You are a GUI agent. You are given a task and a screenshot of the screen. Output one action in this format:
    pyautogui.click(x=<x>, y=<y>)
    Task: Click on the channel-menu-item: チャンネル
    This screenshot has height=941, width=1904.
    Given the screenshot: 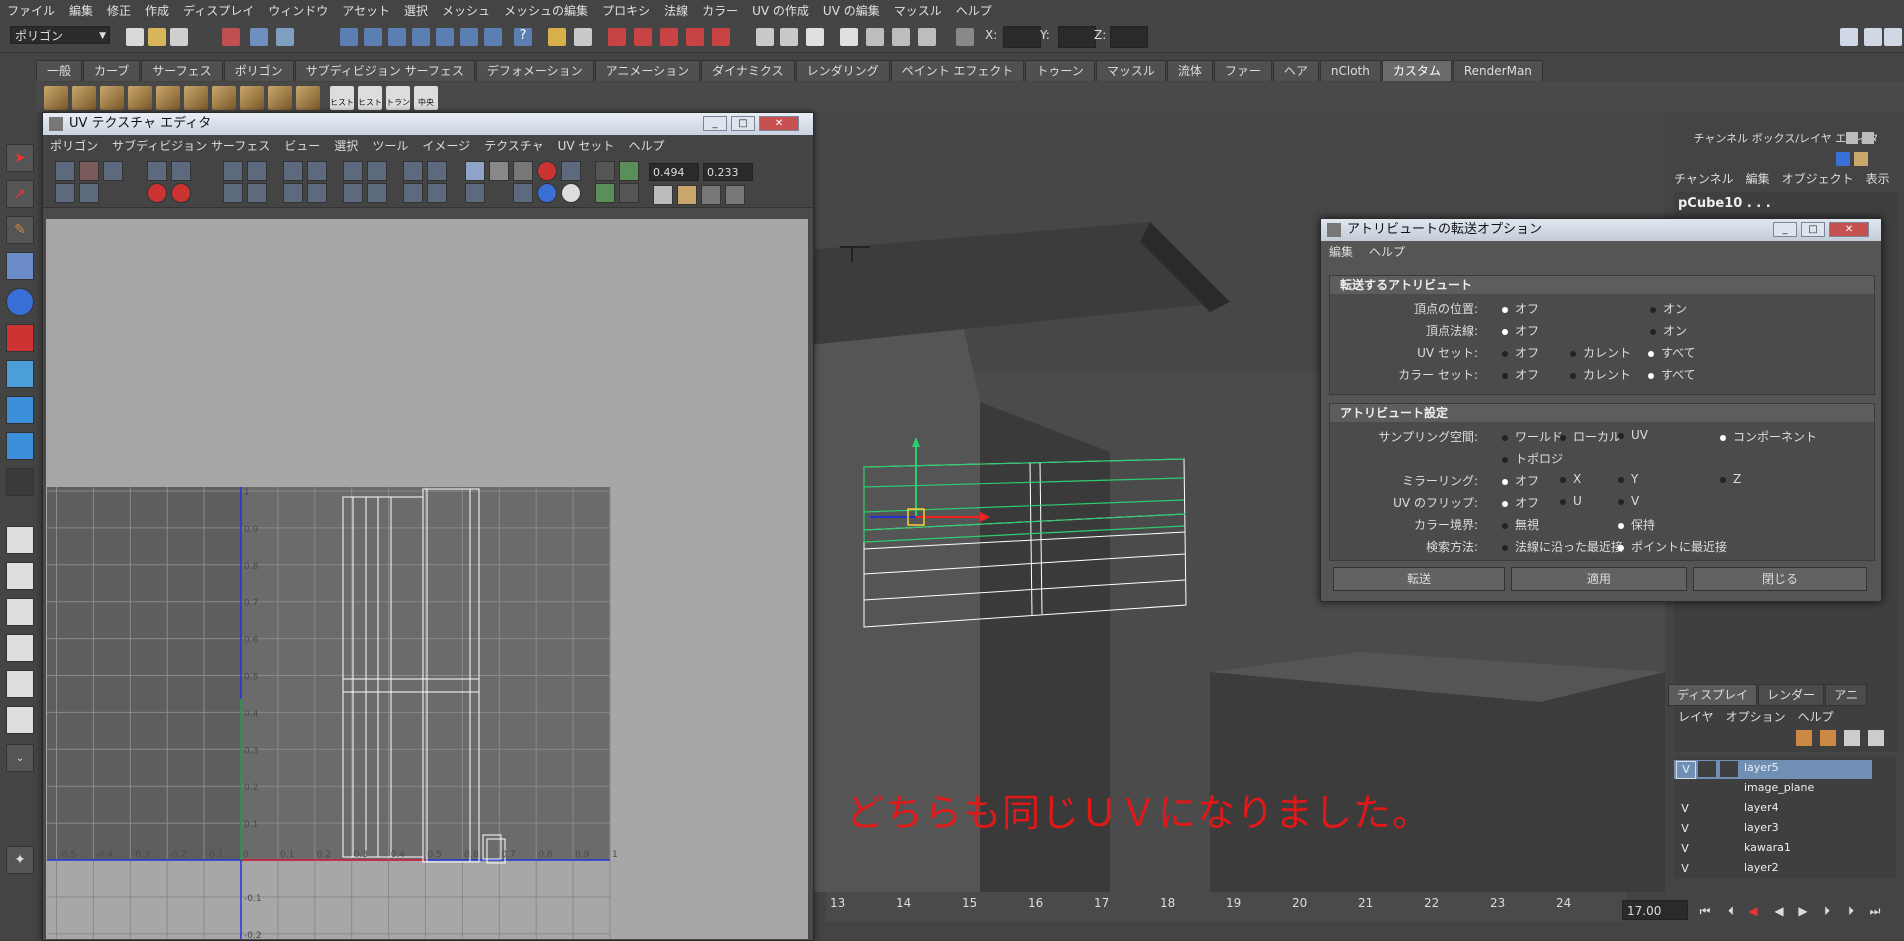 What is the action you would take?
    pyautogui.click(x=1704, y=179)
    